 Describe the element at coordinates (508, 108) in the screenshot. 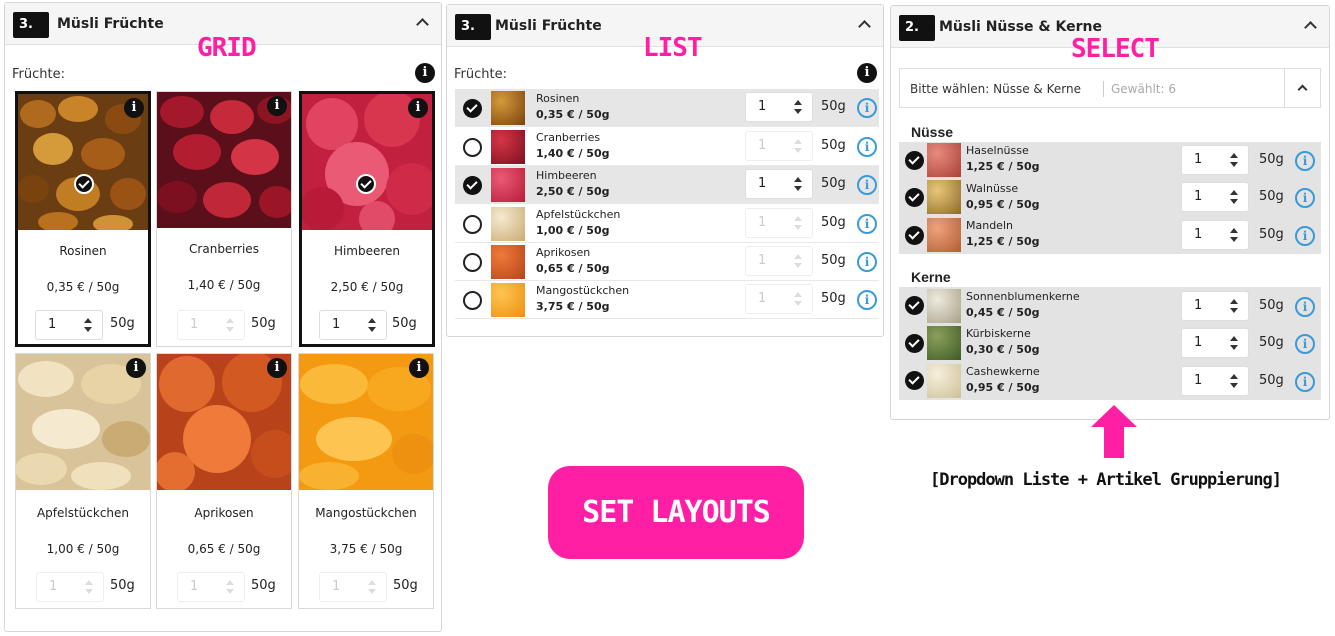

I see `rosinen-thumb` at that location.